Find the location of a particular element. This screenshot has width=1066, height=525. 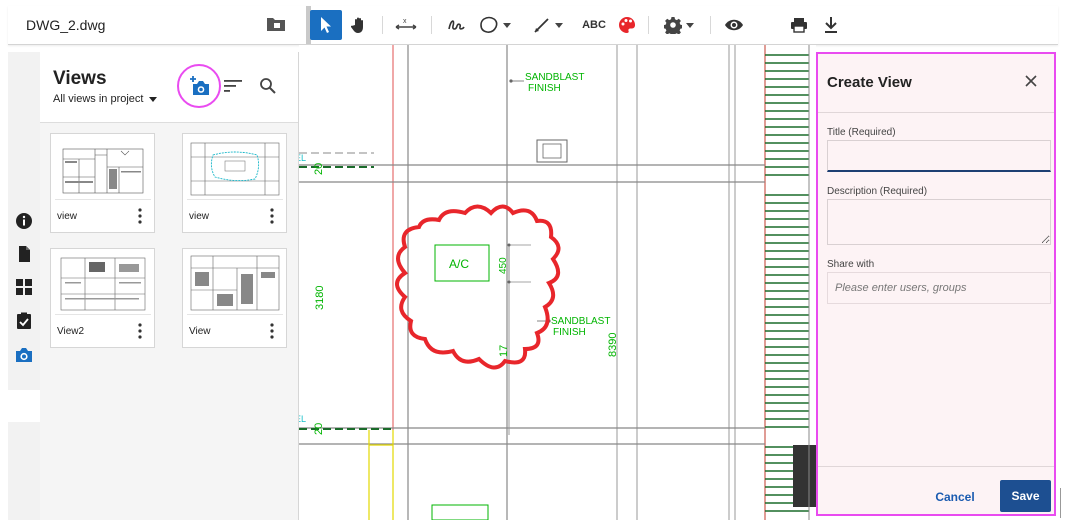

cad-label: FINISH is located at coordinates (569, 332).